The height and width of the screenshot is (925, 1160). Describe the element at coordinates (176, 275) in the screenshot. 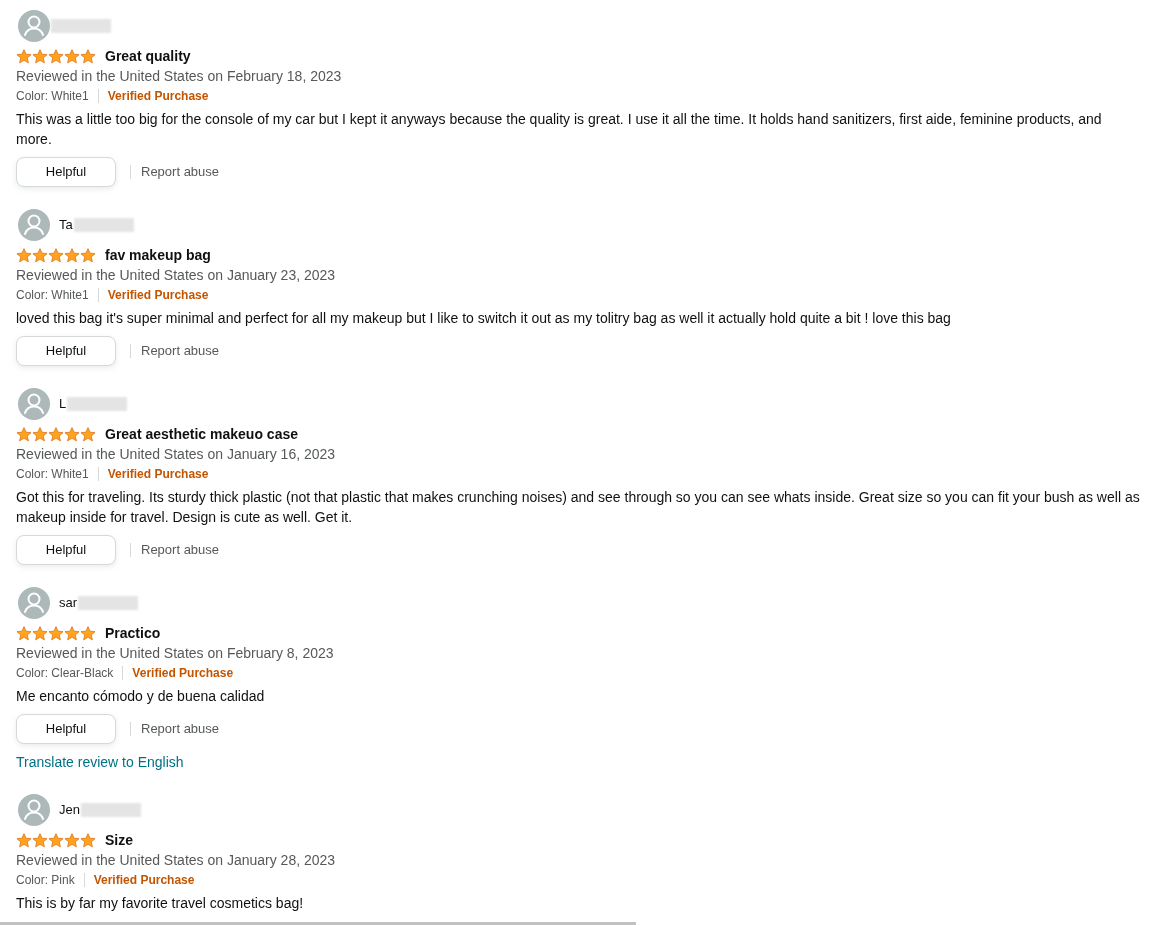

I see `review-date: Reviewed in the United States on January 23, 2023` at that location.